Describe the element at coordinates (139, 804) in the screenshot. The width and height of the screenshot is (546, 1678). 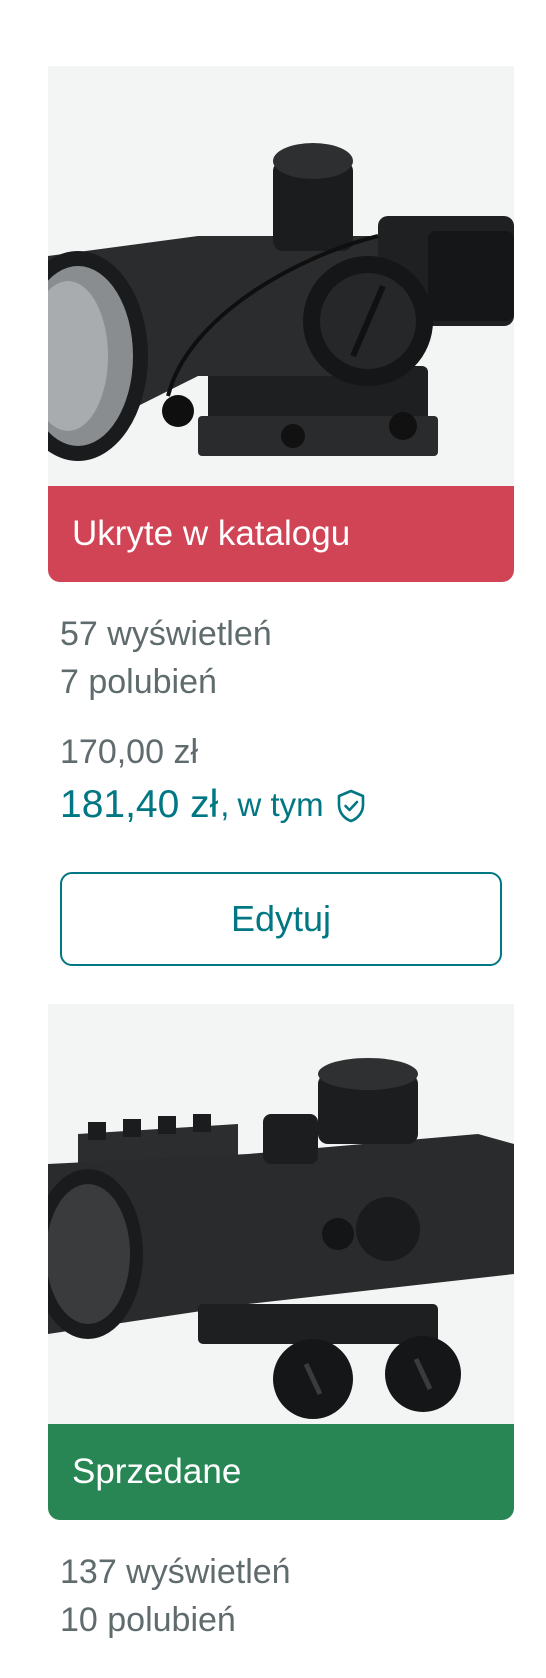
I see `price-total: 181,40 zł` at that location.